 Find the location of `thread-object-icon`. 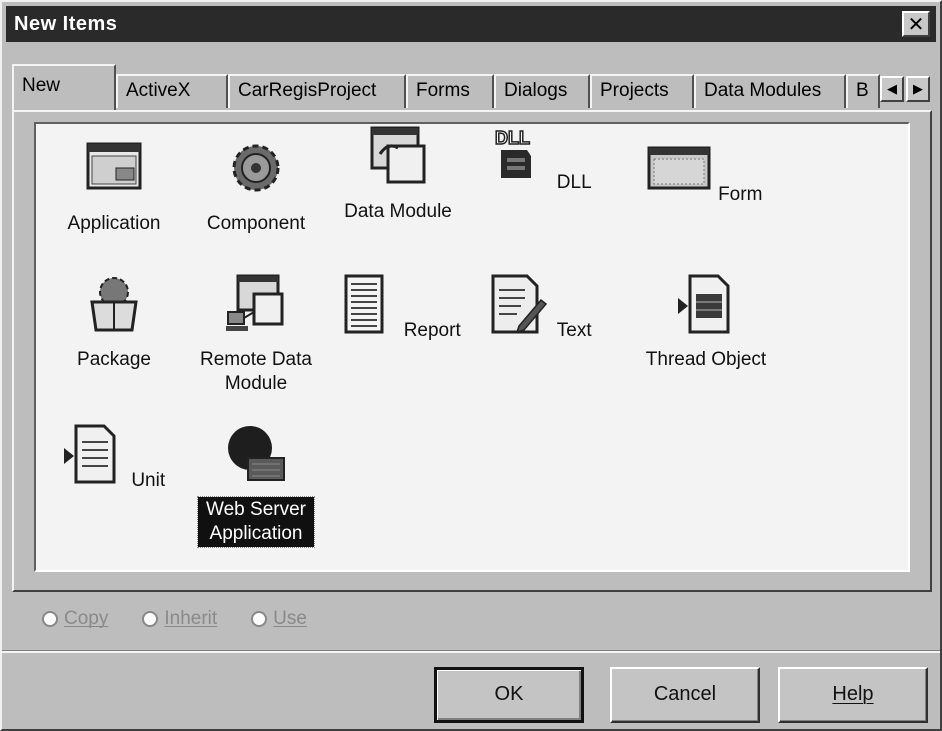

thread-object-icon is located at coordinates (704, 304).